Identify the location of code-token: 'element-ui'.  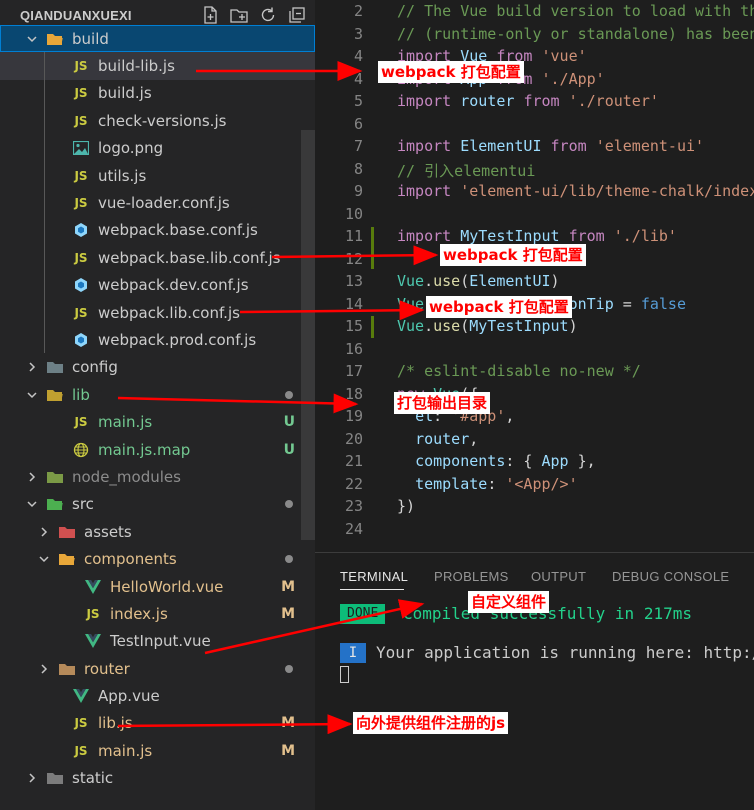
(650, 146).